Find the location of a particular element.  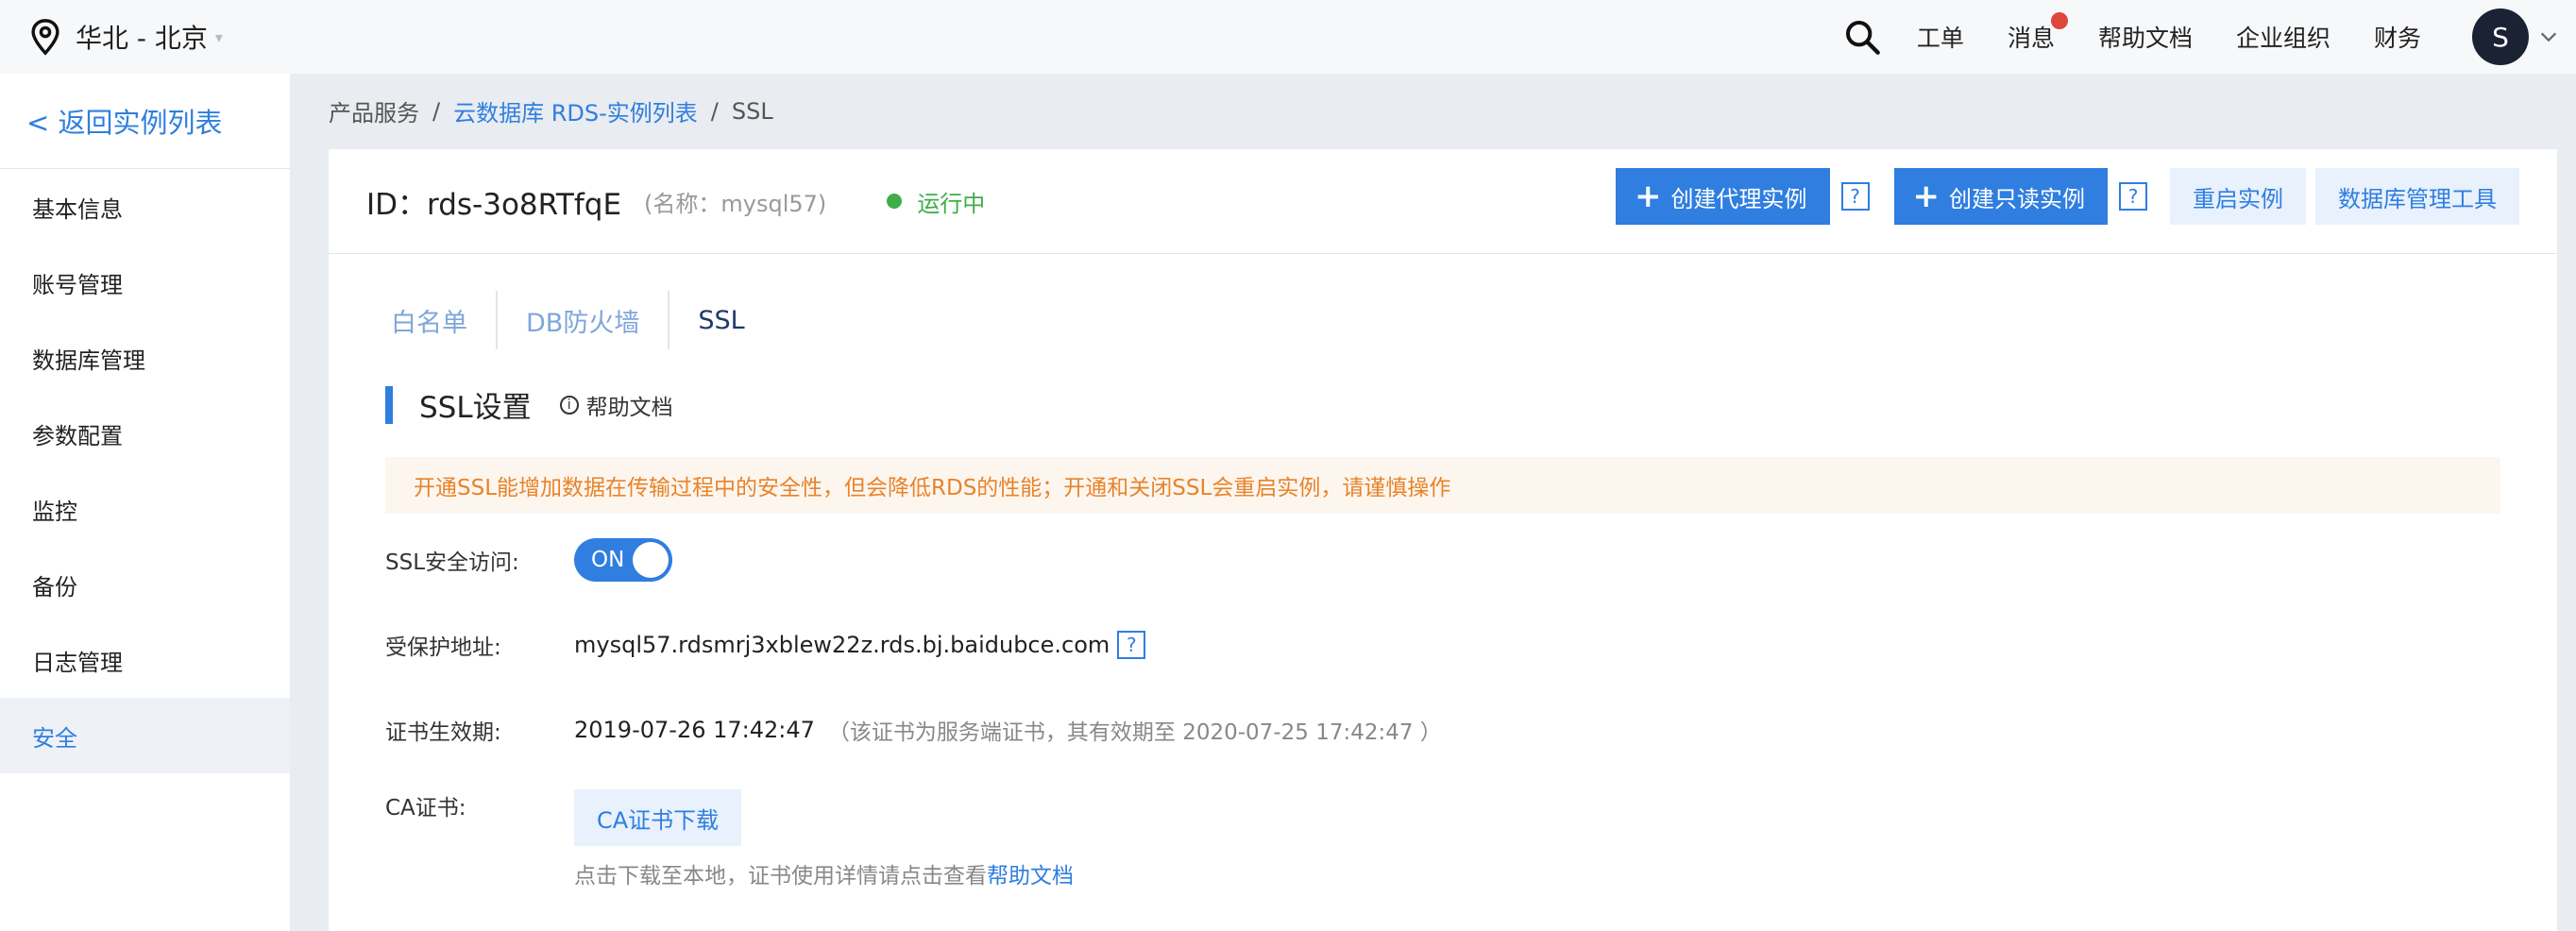

security-tabs: 白名单 DB防火墙 SSL is located at coordinates (569, 320).